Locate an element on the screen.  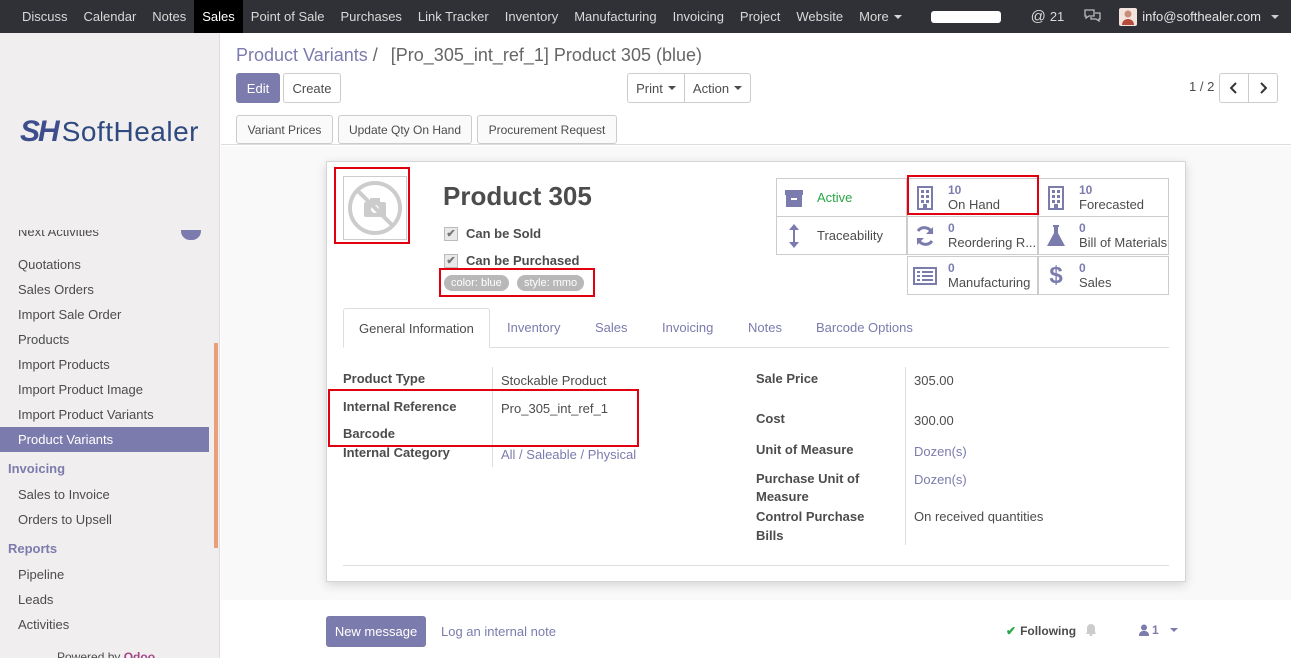
manufacturing-label: Manufacturing is located at coordinates (989, 282).